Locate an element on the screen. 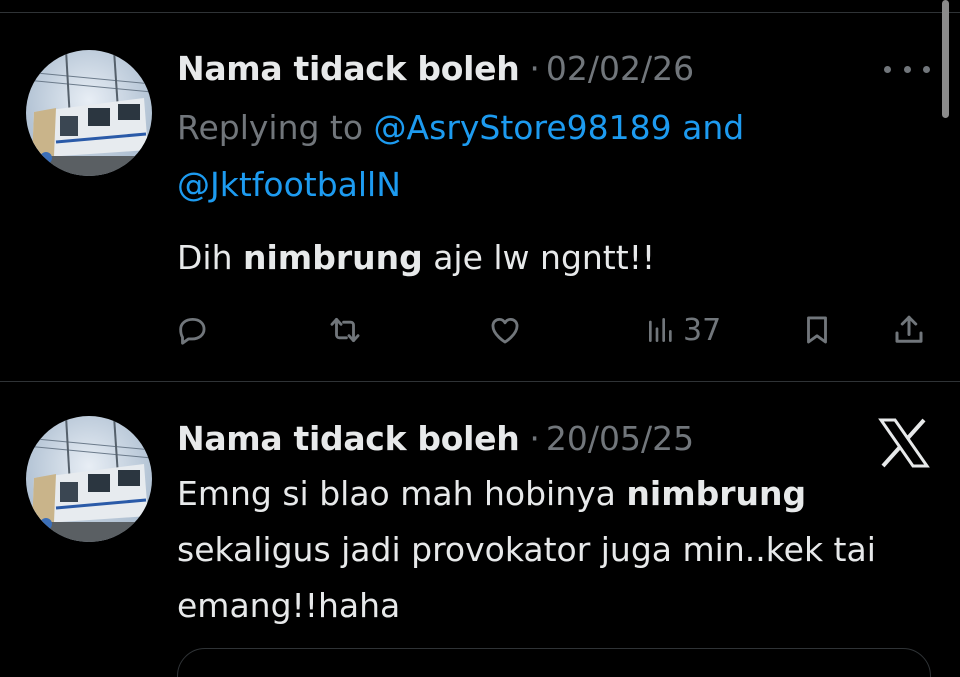  tweet-header: Nama tidack boleh · 02/02/26 is located at coordinates (435, 68).